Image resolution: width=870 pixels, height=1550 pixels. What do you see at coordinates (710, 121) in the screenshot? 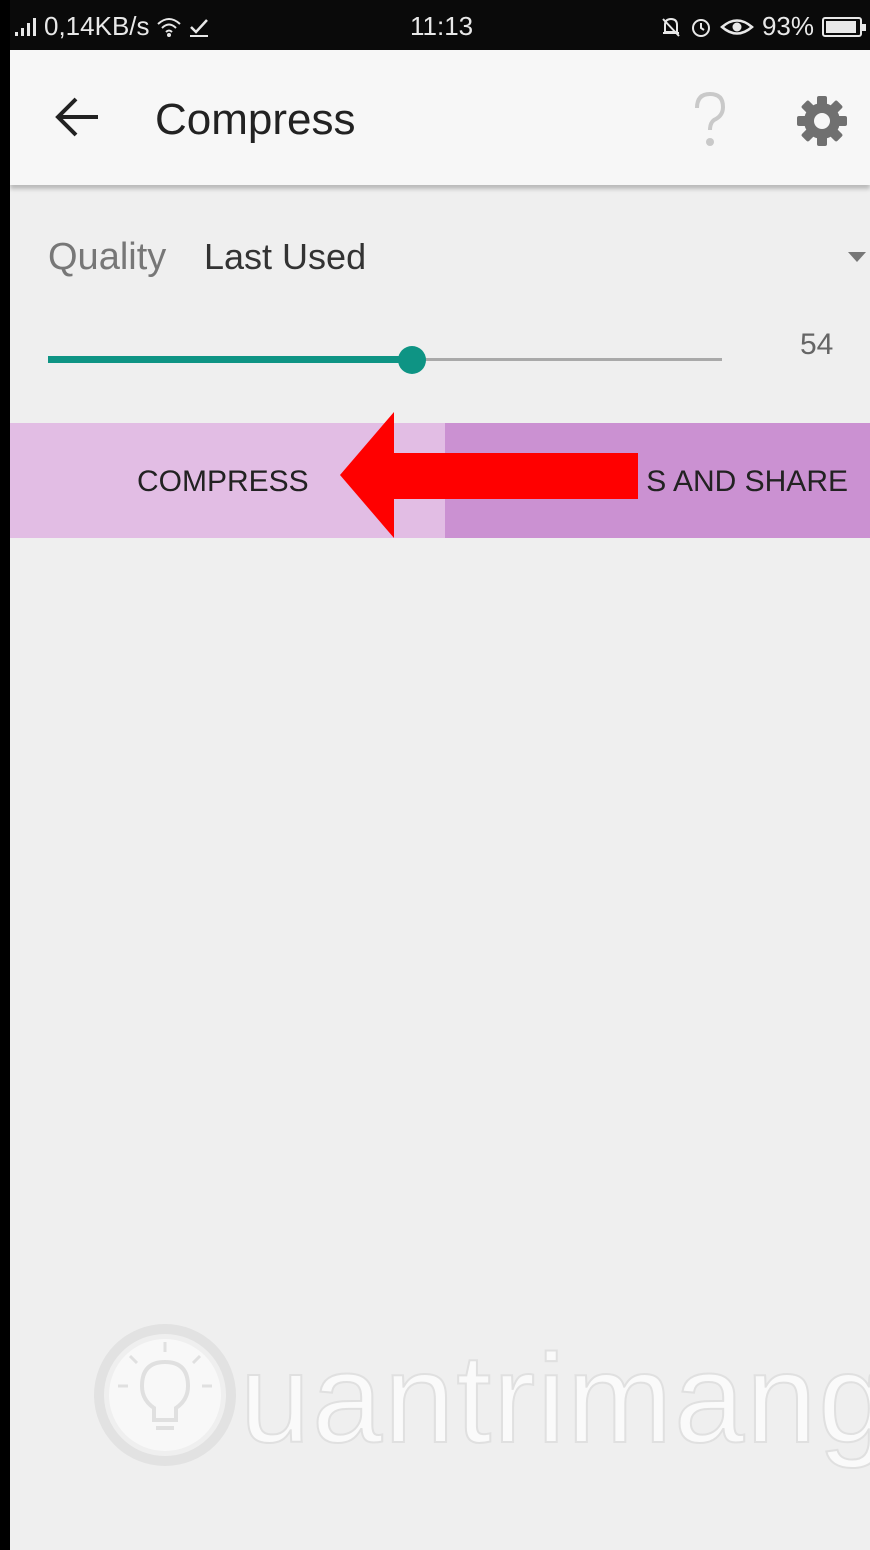
I see `help-icon` at bounding box center [710, 121].